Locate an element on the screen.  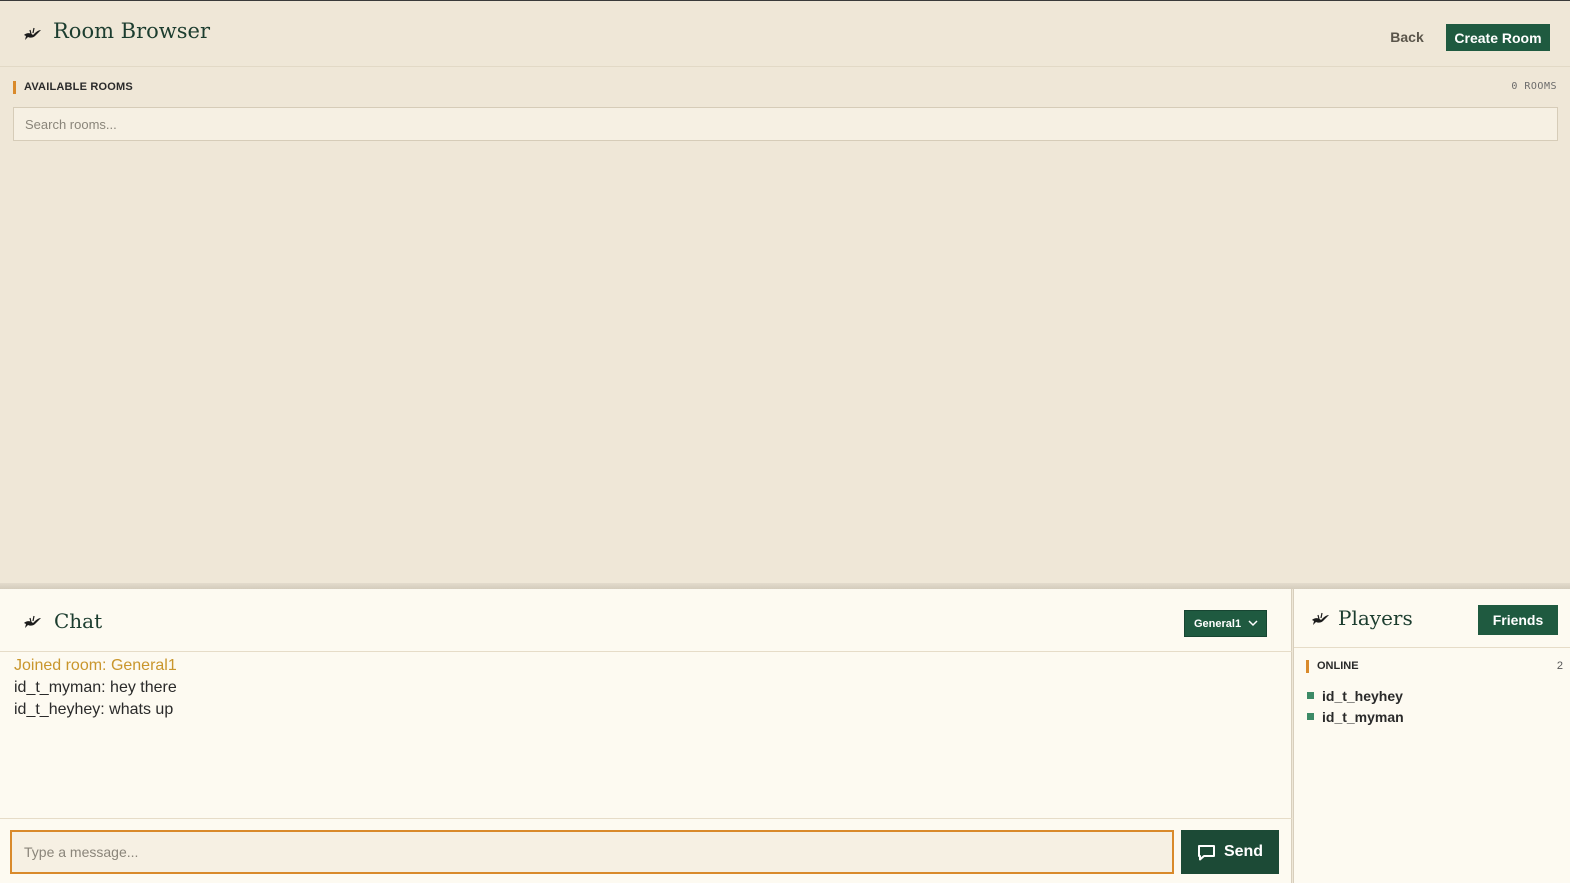
player-name: id_t_myman is located at coordinates (1363, 716).